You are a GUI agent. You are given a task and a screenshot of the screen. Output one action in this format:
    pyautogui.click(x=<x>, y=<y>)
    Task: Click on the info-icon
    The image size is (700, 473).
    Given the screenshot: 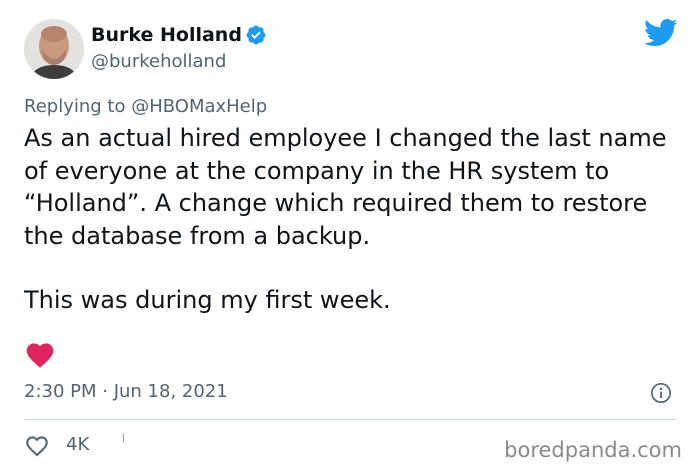 What is the action you would take?
    pyautogui.click(x=661, y=393)
    